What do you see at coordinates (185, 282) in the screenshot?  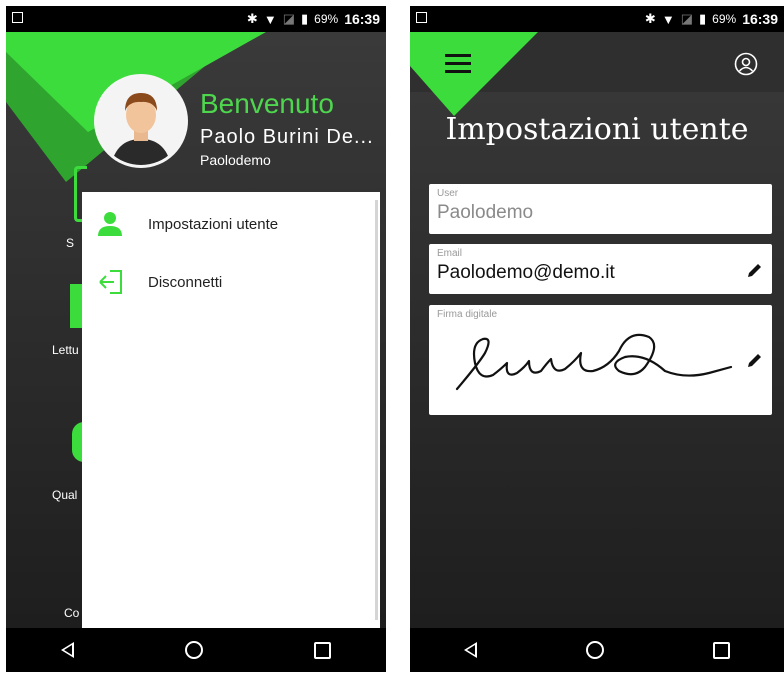 I see `menu-item-label: Disconnetti` at bounding box center [185, 282].